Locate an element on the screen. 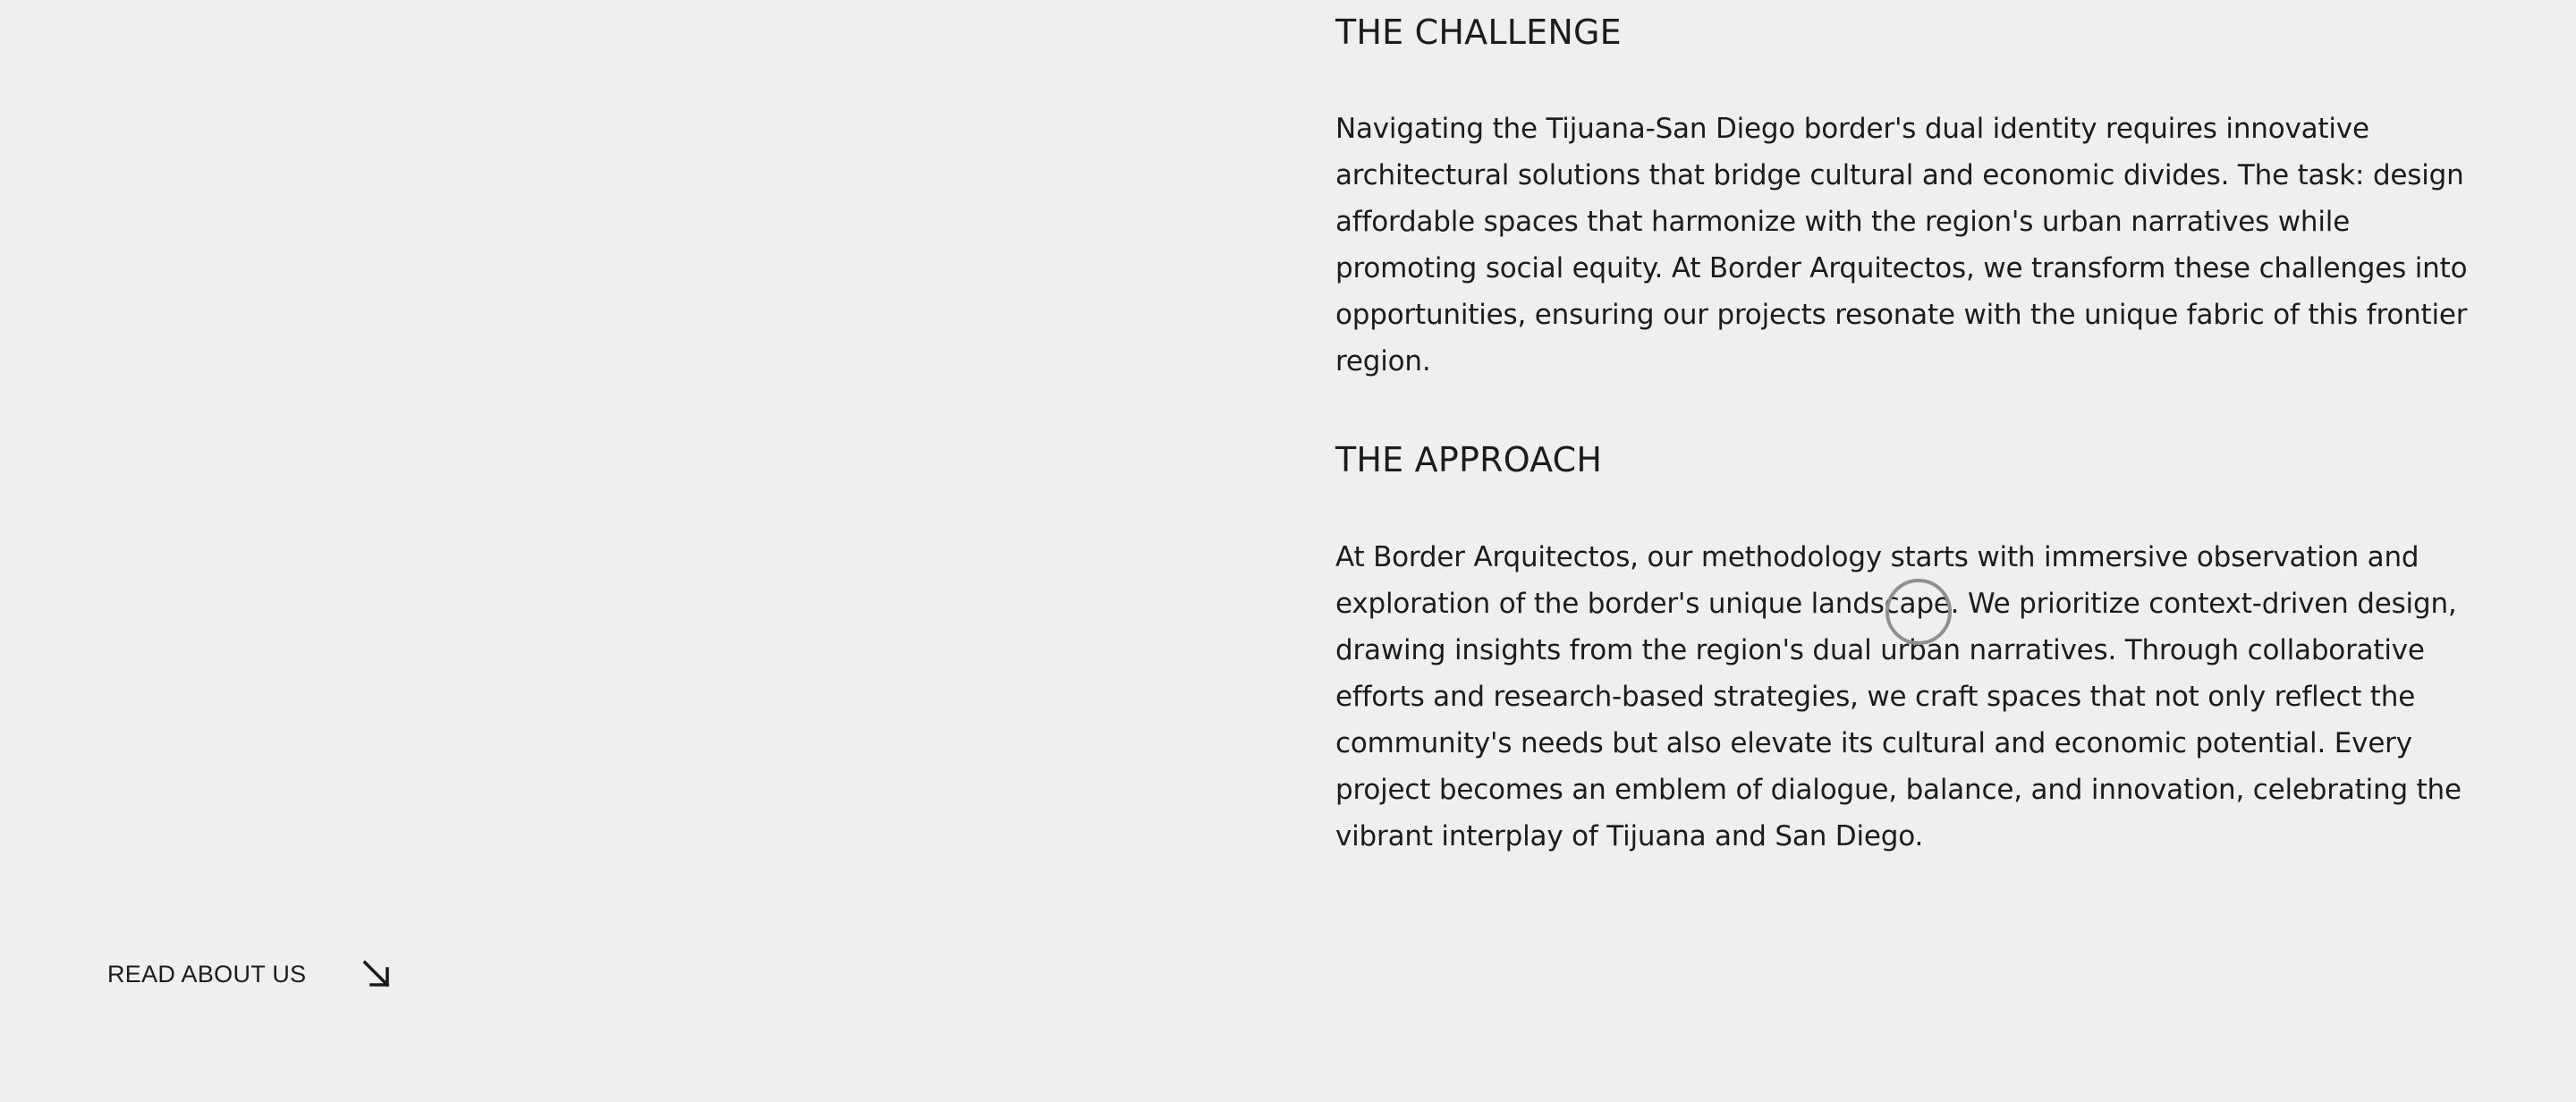 This screenshot has height=1102, width=2576. read-about-us-link: READ ABOUT US is located at coordinates (249, 974).